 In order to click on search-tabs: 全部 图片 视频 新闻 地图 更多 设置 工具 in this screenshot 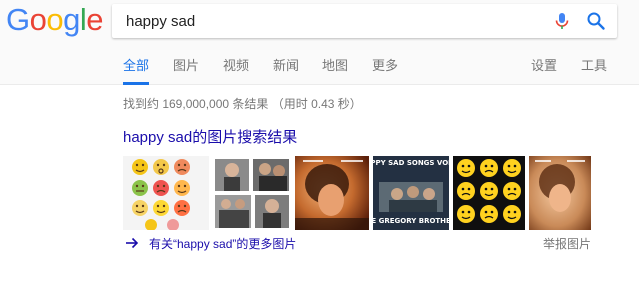, I will do `click(319, 68)`.